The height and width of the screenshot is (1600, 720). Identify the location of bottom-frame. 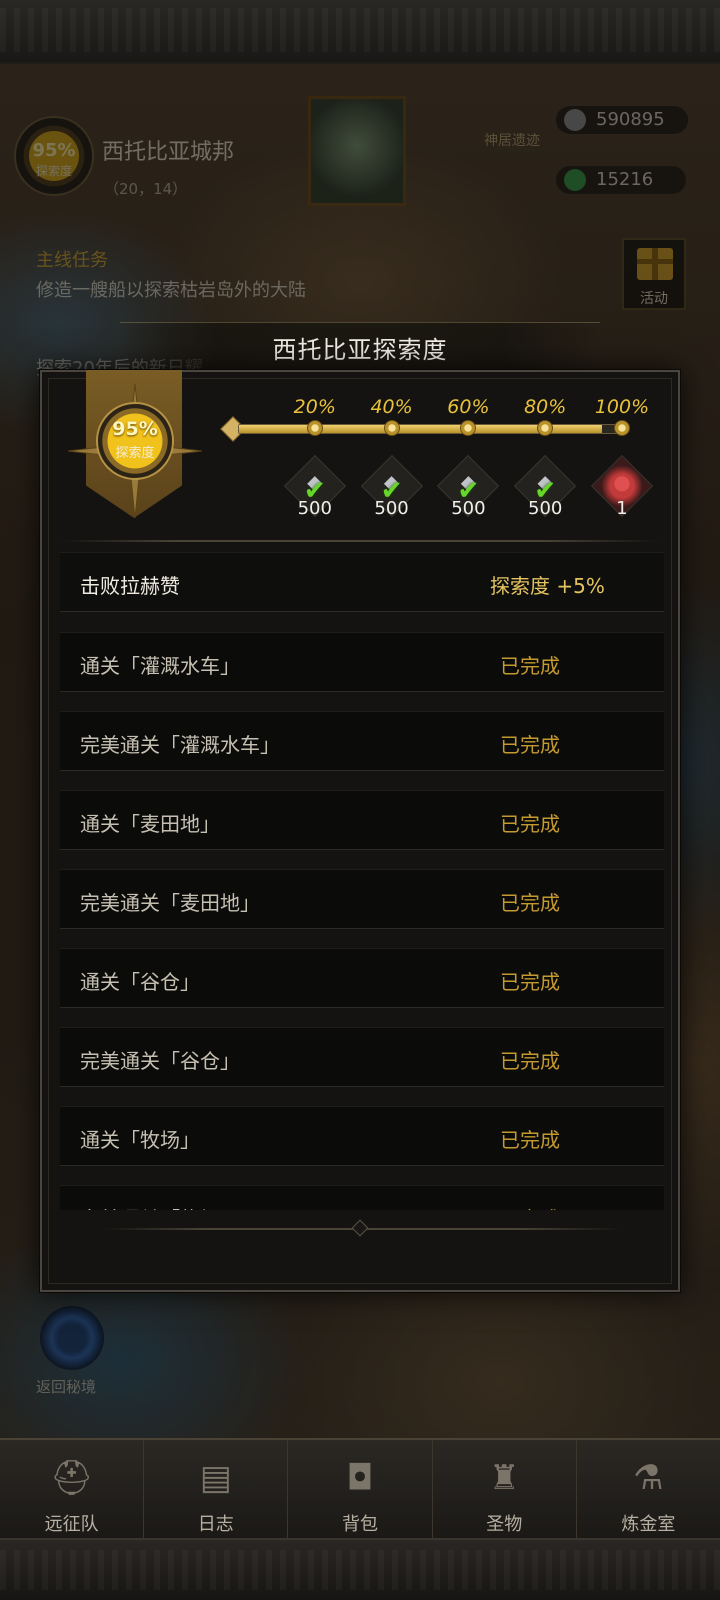
(360, 1569).